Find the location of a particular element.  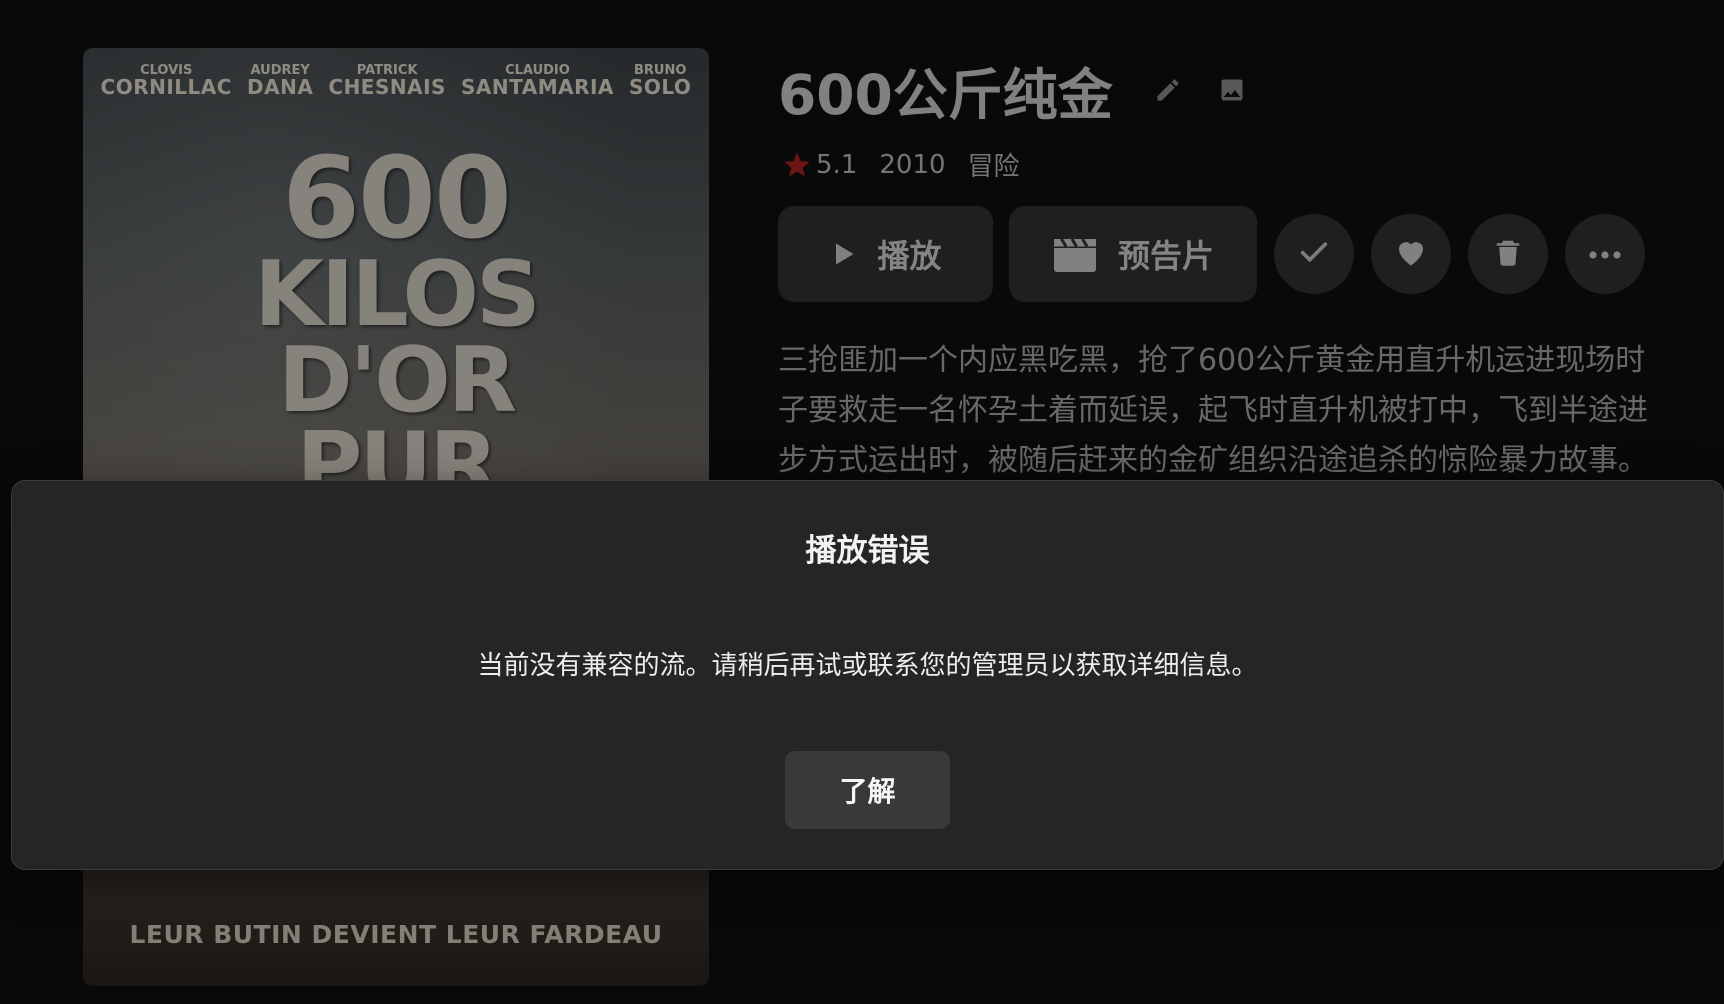

dialog-title: 播放错误 is located at coordinates (867, 551).